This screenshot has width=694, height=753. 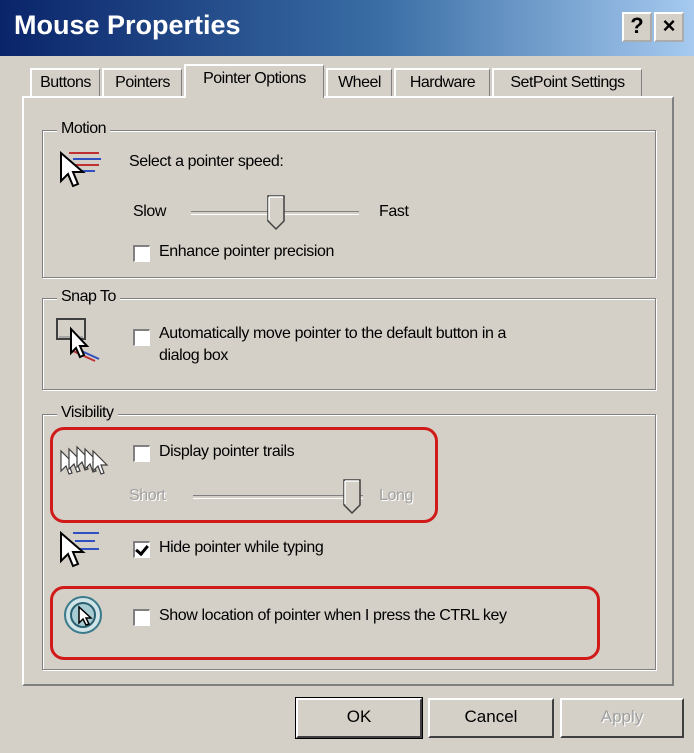 What do you see at coordinates (127, 25) in the screenshot?
I see `window-title: Mouse Properties` at bounding box center [127, 25].